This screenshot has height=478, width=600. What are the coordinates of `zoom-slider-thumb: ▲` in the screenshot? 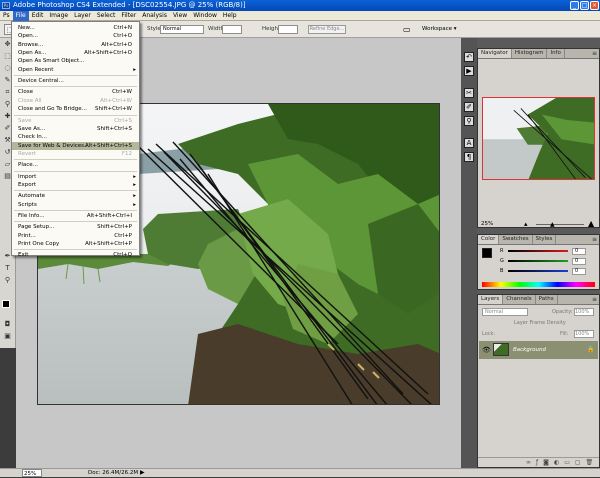 It's located at (552, 224).